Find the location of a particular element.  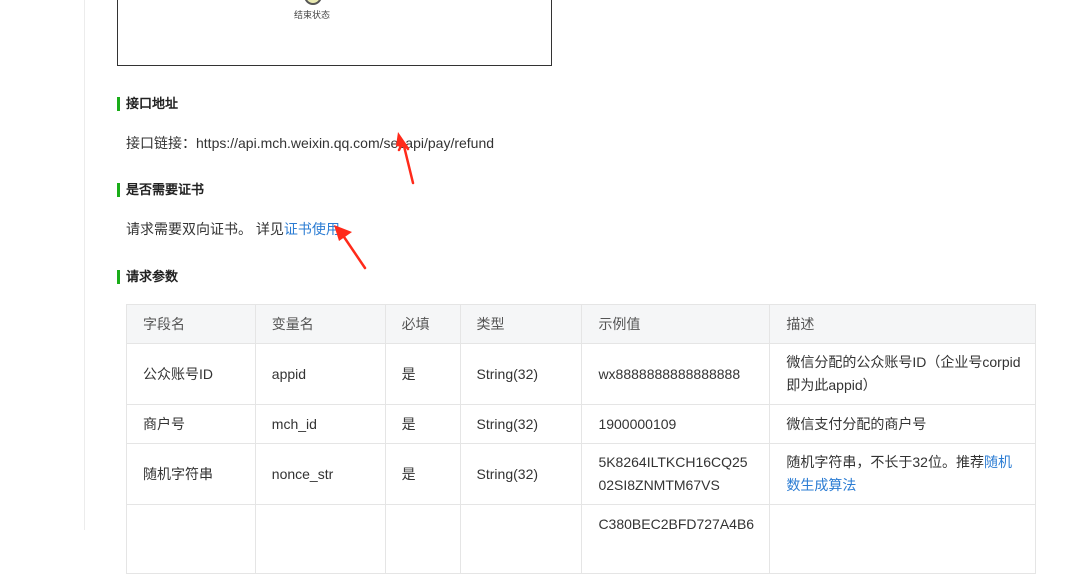

cert-text: 请求需要双向证书。 详见 is located at coordinates (205, 229).